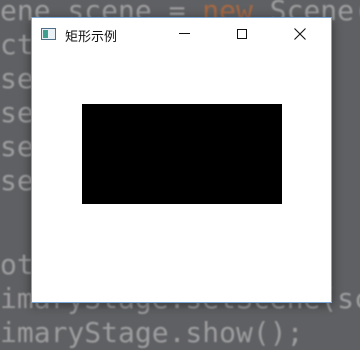  I want to click on close-icon, so click(300, 33).